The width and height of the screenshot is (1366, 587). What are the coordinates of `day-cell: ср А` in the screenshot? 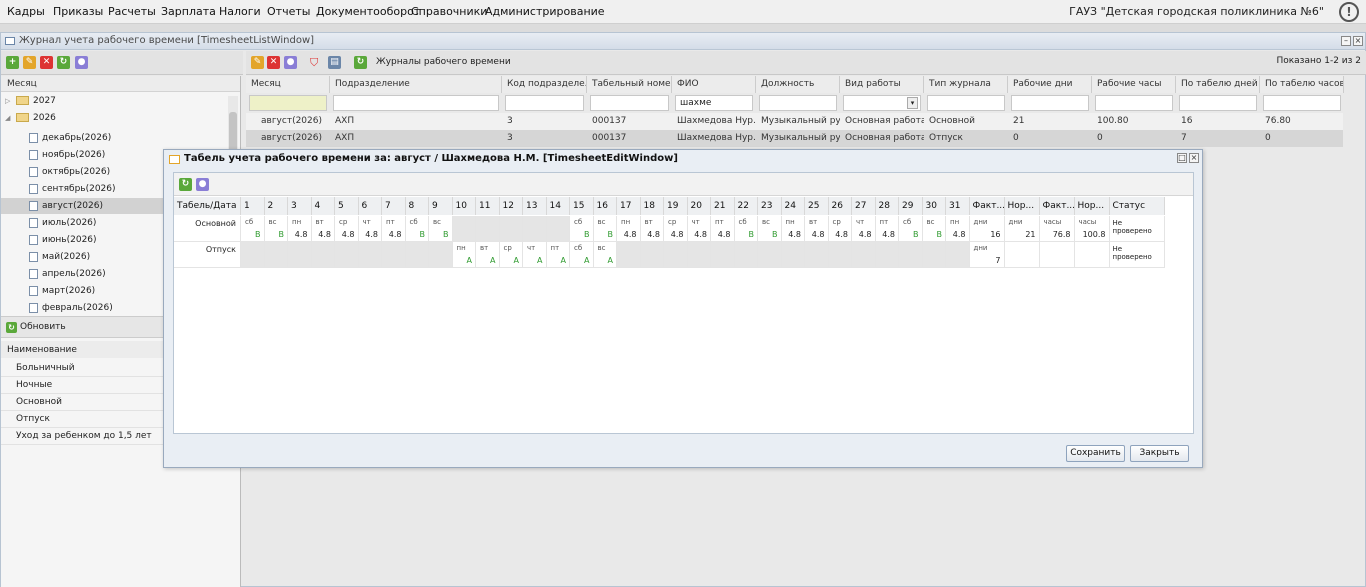 It's located at (511, 255).